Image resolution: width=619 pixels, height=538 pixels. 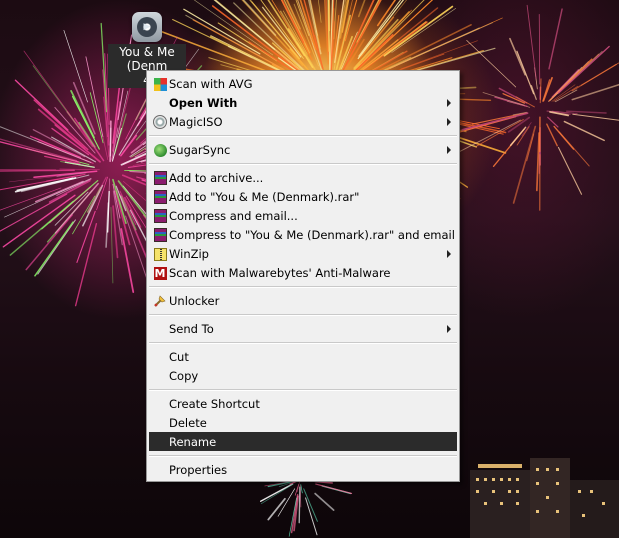 I want to click on disc-icon, so click(x=160, y=122).